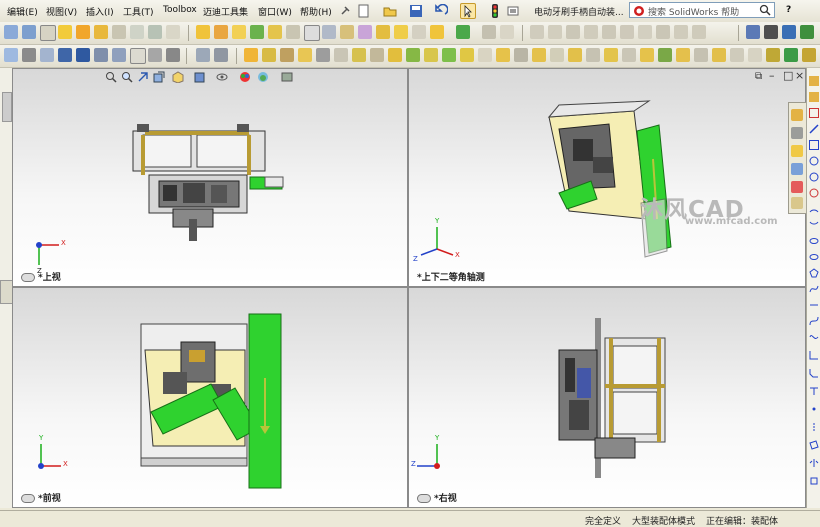 The height and width of the screenshot is (527, 820). I want to click on file-explorer-tab-icon, so click(797, 151).